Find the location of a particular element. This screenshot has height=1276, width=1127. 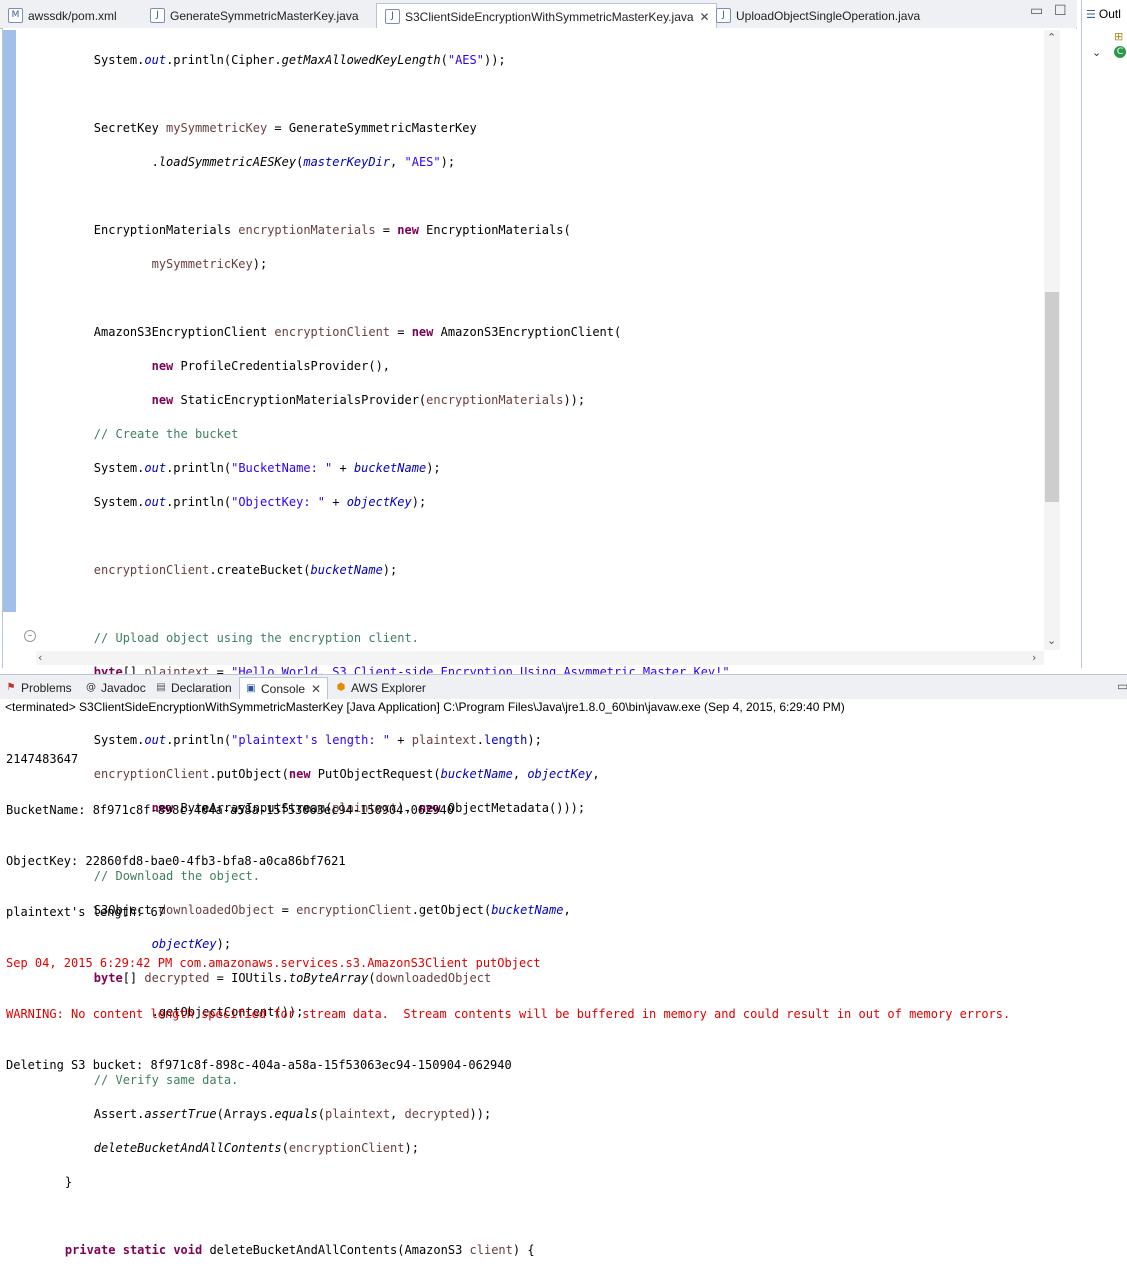

close-icon: ✕ is located at coordinates (316, 689).